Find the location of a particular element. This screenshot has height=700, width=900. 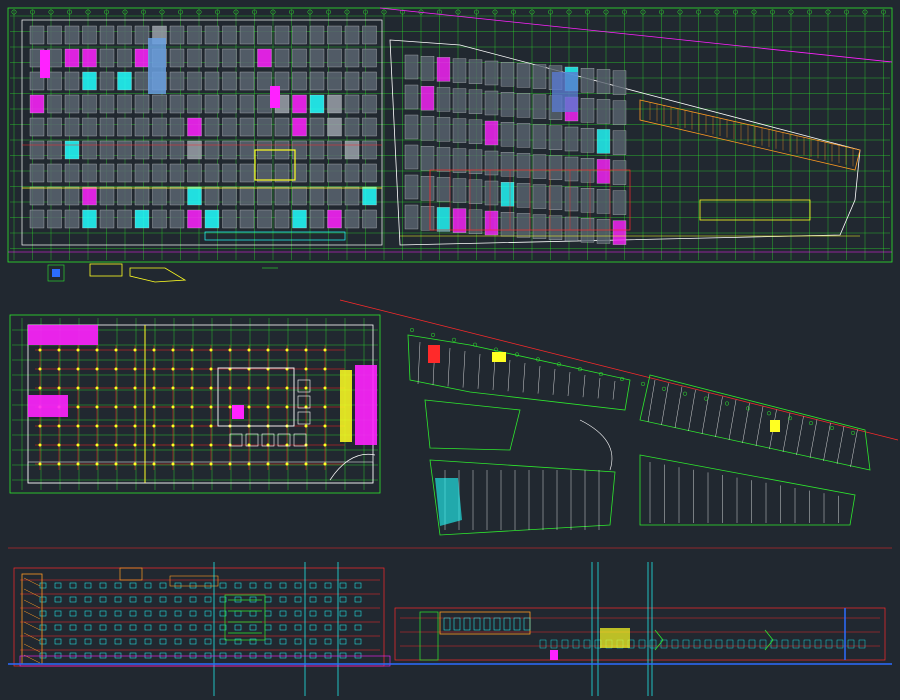

lift is located at coordinates (238, 412).